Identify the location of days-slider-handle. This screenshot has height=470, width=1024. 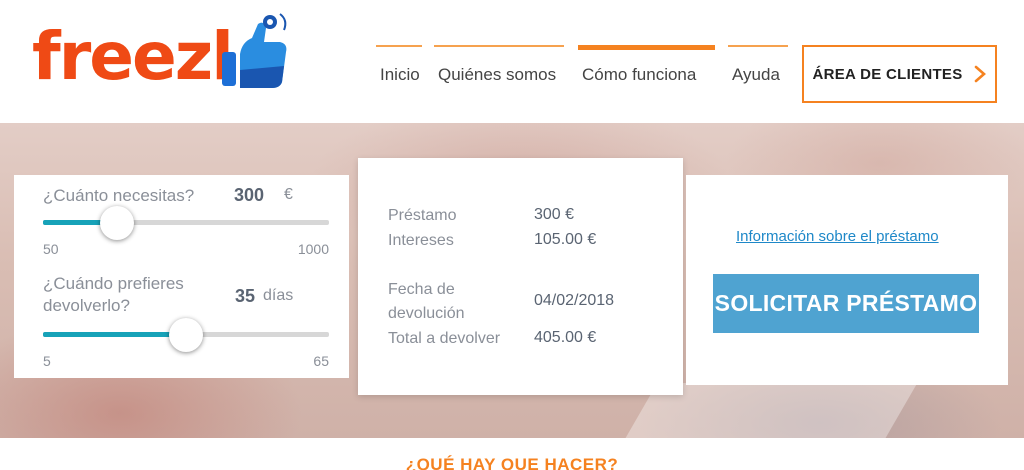
(186, 335).